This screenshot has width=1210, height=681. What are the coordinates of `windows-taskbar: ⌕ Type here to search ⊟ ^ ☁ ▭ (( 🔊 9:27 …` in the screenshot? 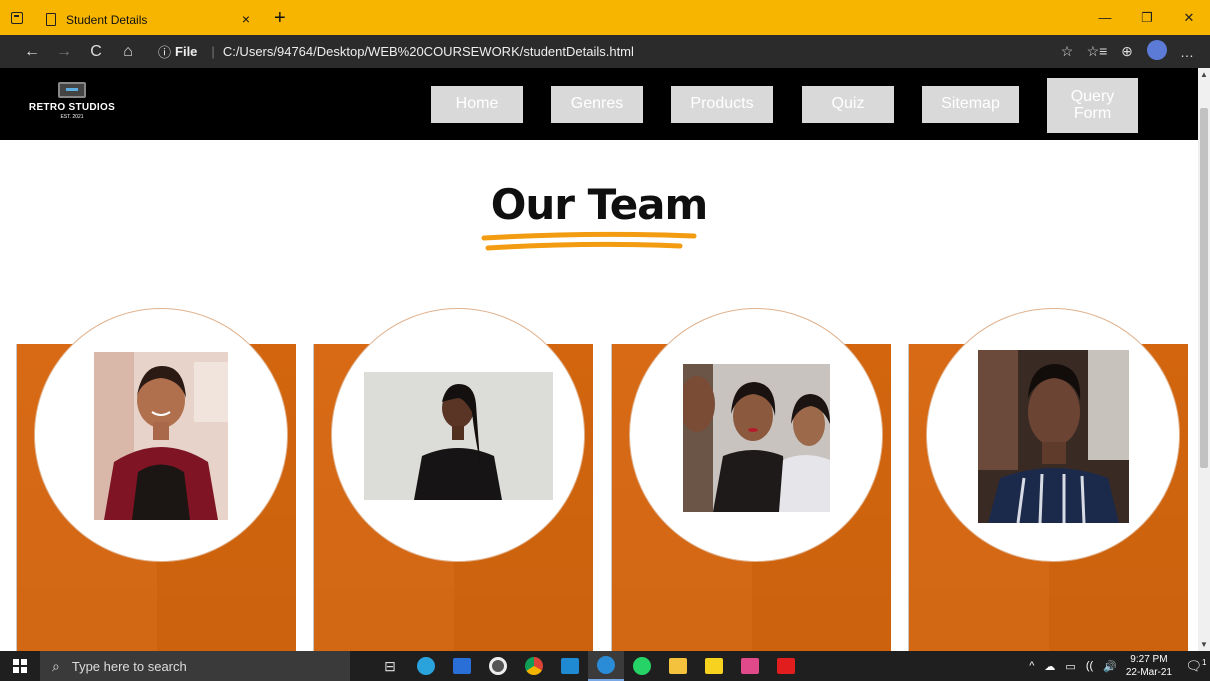 It's located at (605, 666).